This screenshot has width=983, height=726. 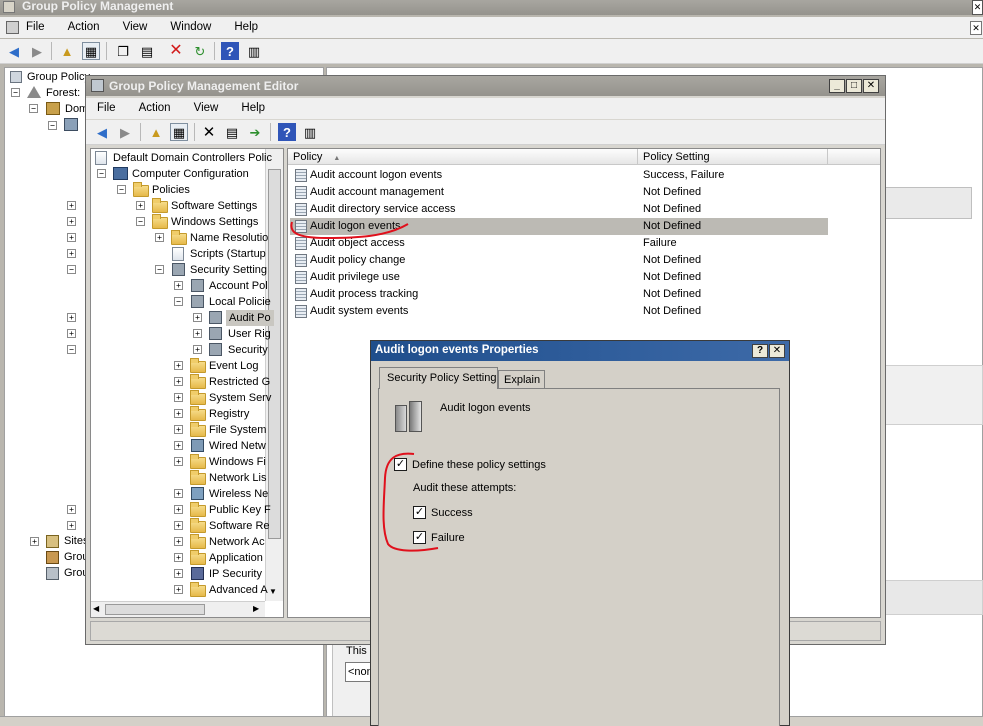 I want to click on windows-settings-expander: −, so click(x=140, y=221).